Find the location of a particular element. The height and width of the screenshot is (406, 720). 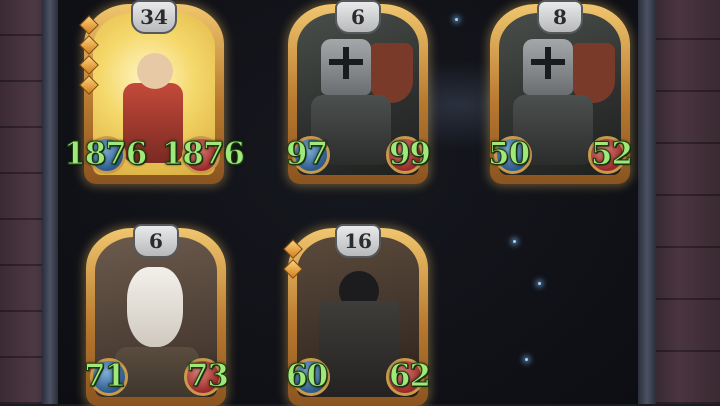

health-value: 1876 is located at coordinates (203, 154).